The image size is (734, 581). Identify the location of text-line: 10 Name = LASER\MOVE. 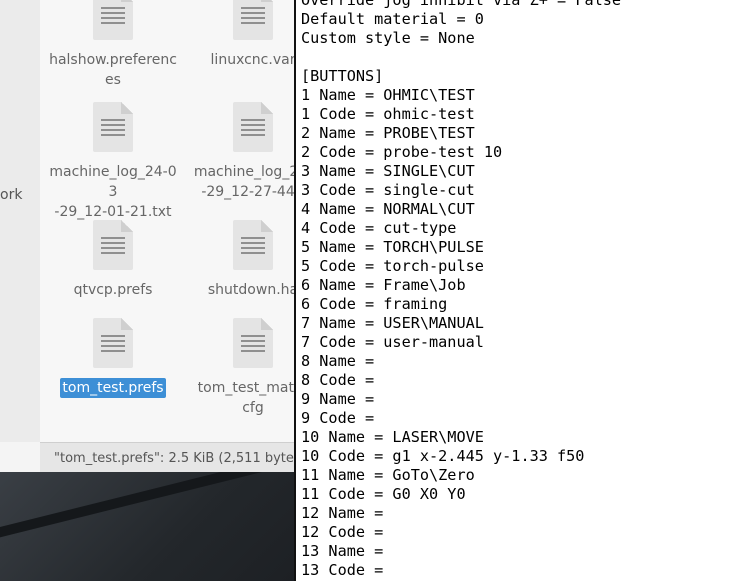
(392, 437).